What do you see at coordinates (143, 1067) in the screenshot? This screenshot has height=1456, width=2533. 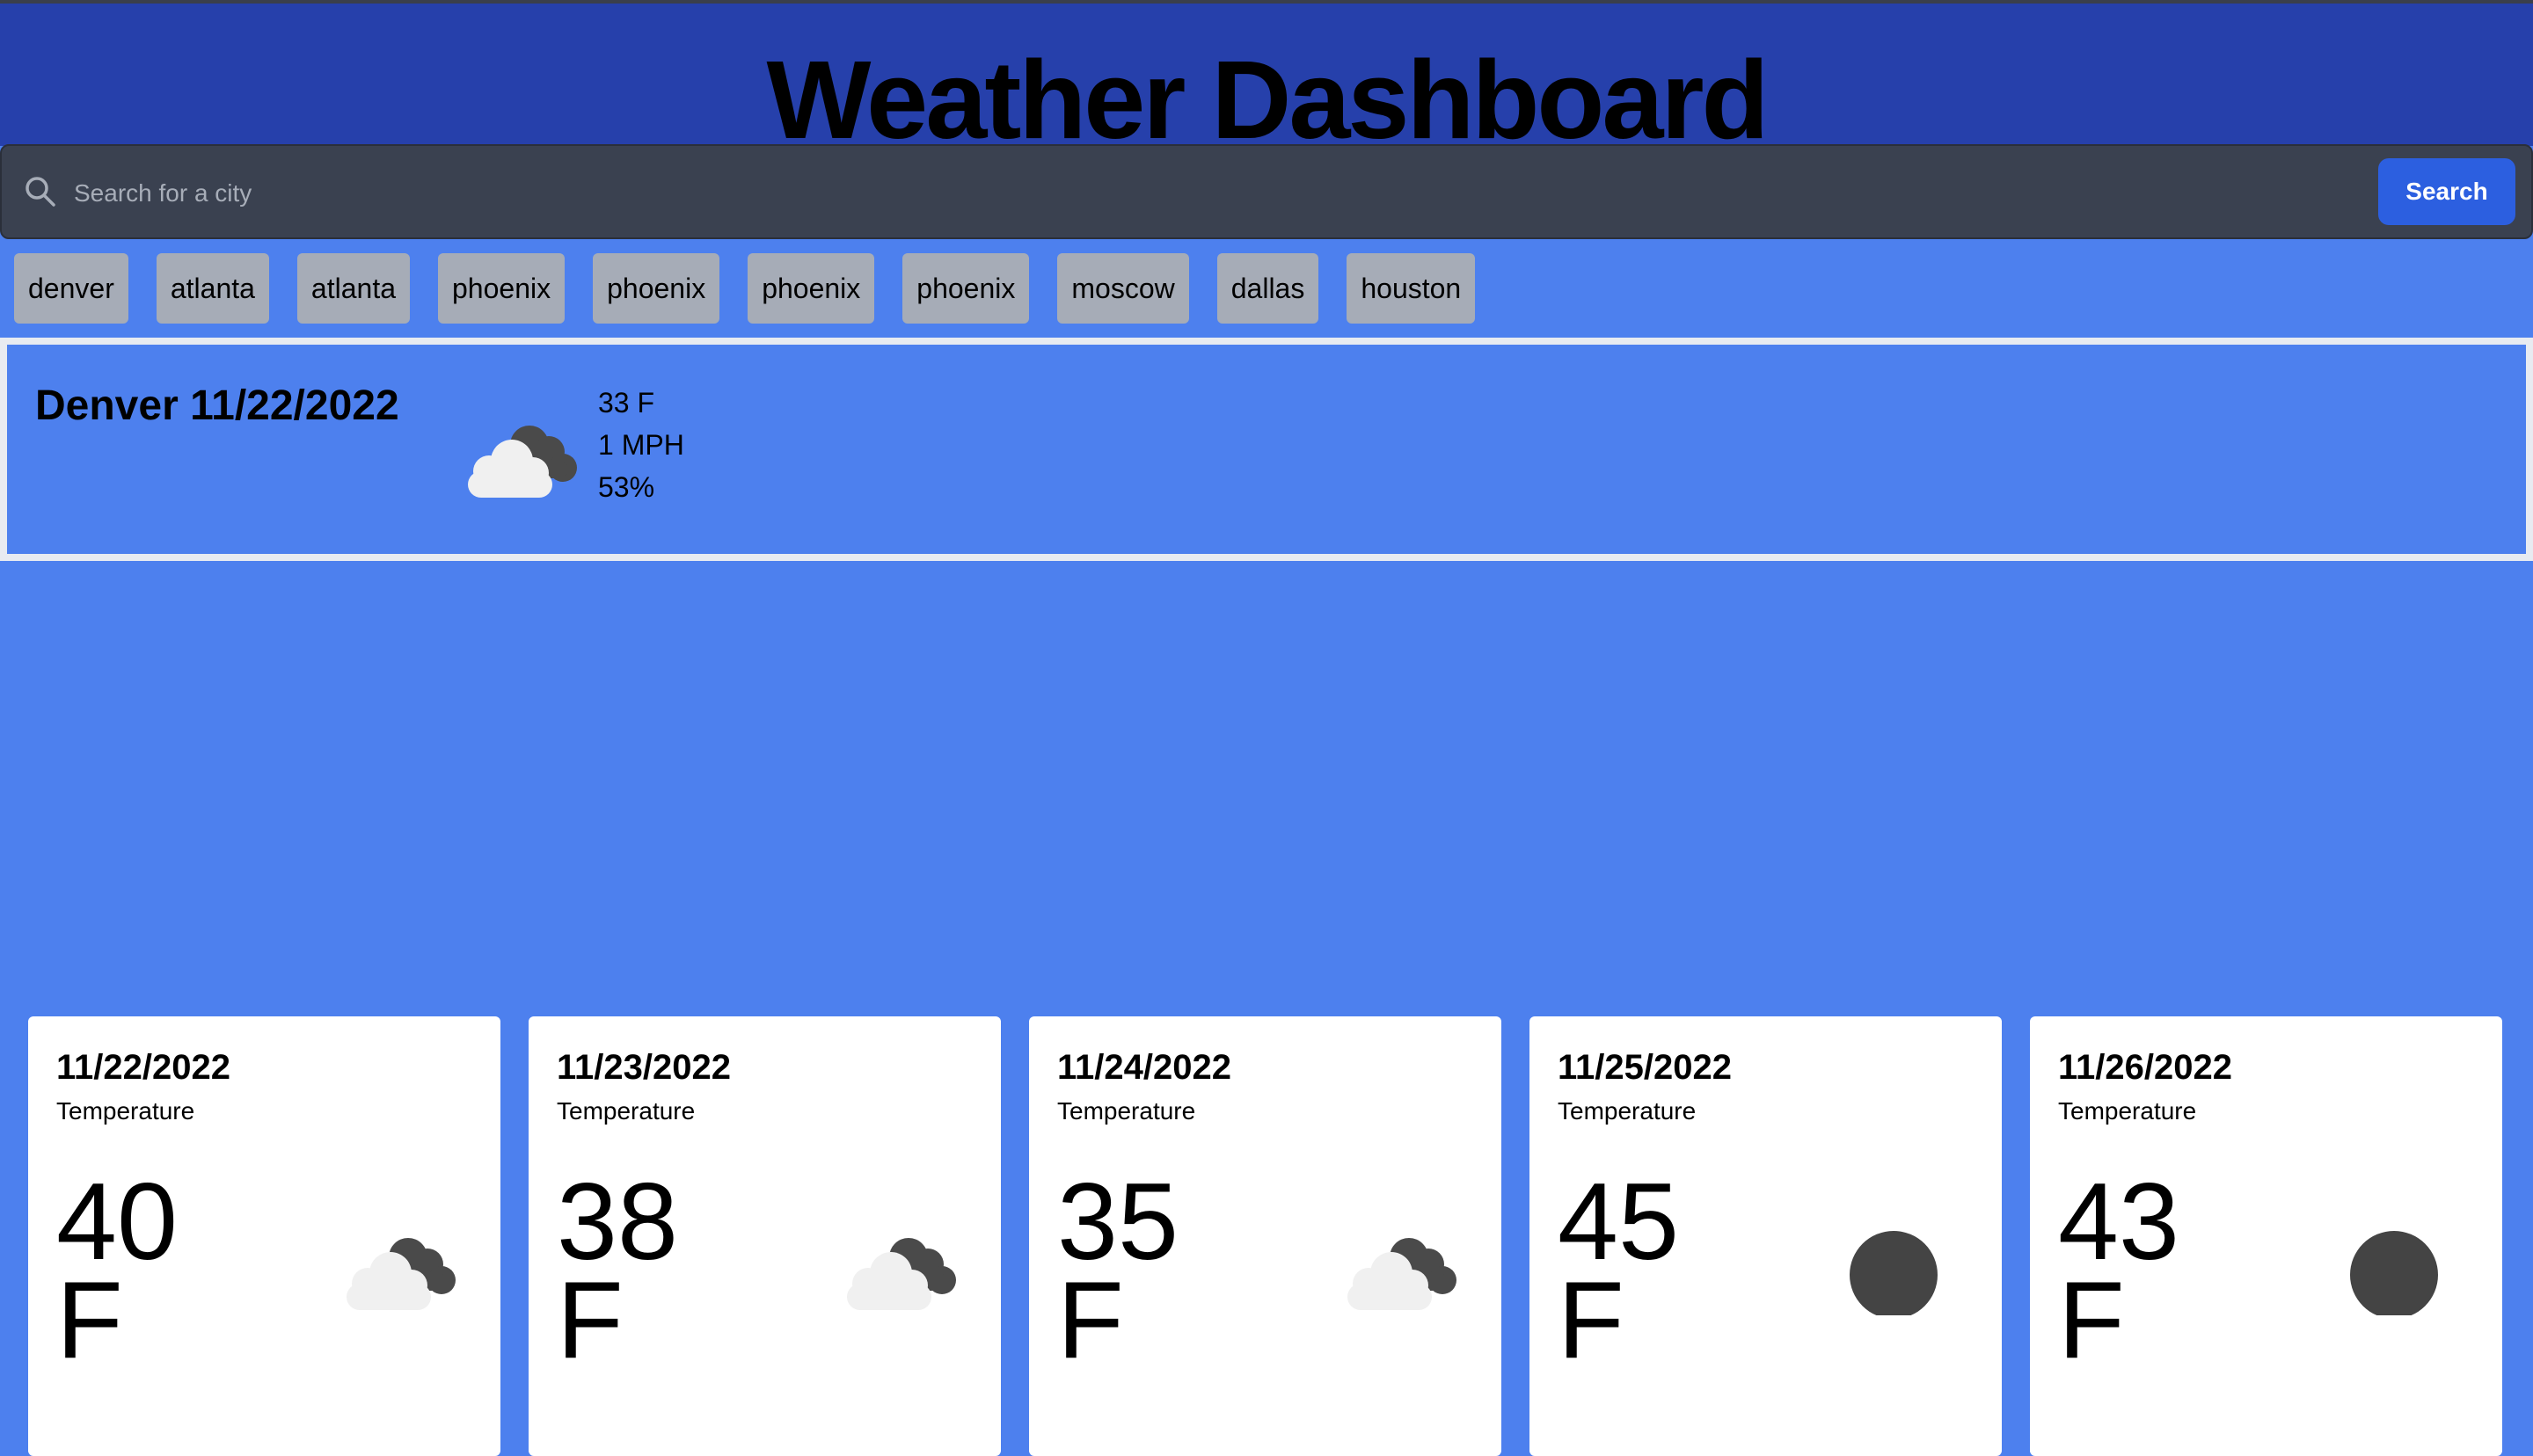 I see `forecast-date: 11/22/2022` at bounding box center [143, 1067].